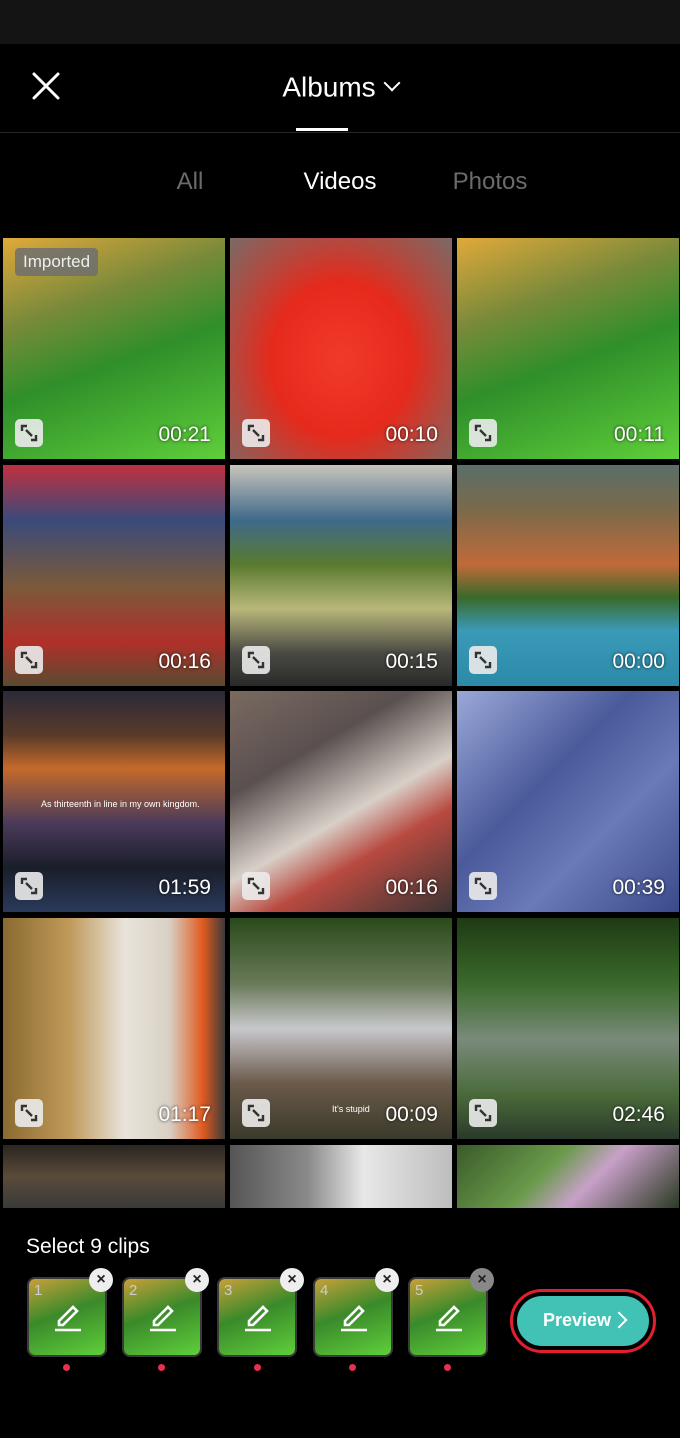  I want to click on video-duration: 00:11, so click(639, 434).